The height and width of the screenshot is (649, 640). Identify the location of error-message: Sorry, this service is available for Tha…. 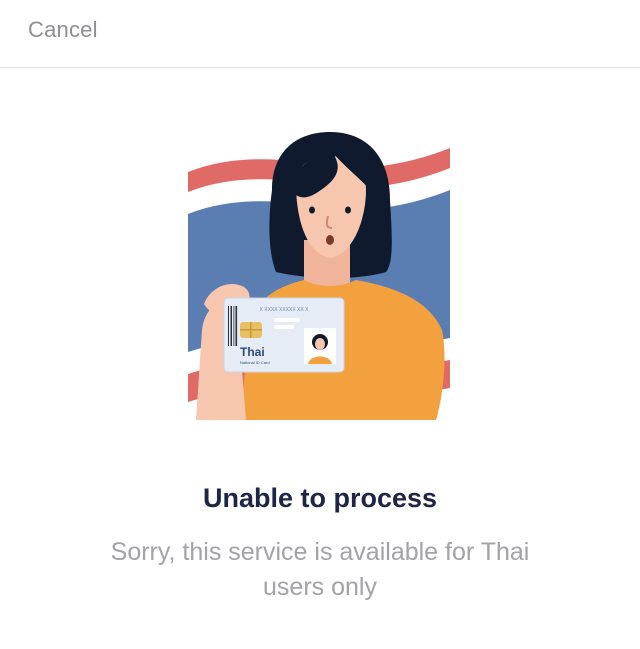
(320, 569).